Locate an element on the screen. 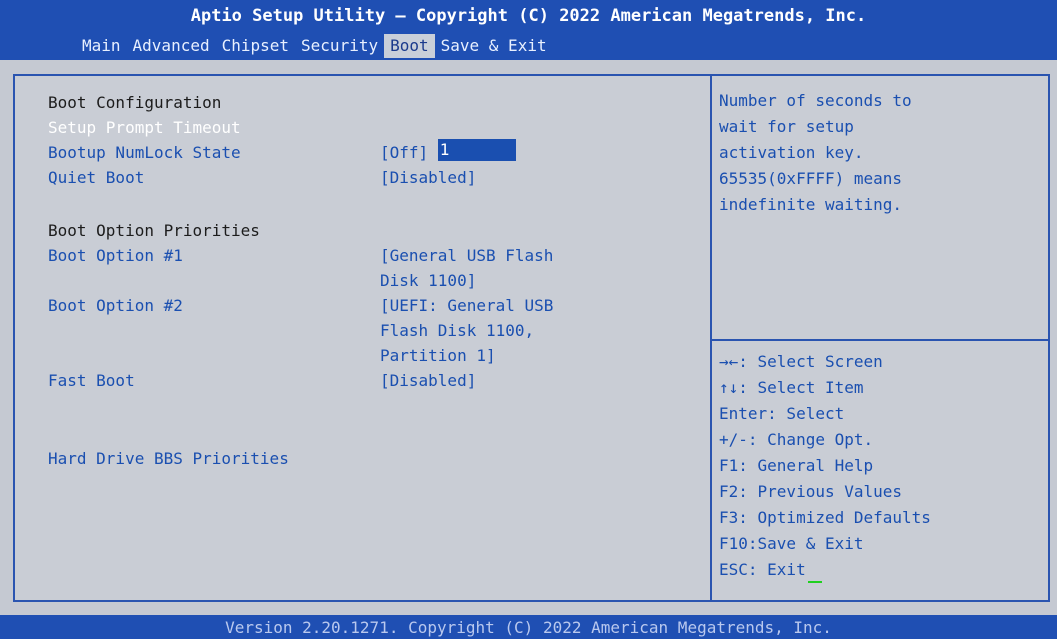  text-cursor is located at coordinates (814, 582).